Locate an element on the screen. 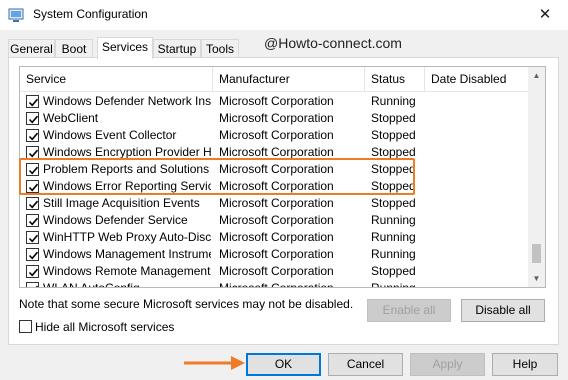 The image size is (568, 380). tab-general: General is located at coordinates (31, 48).